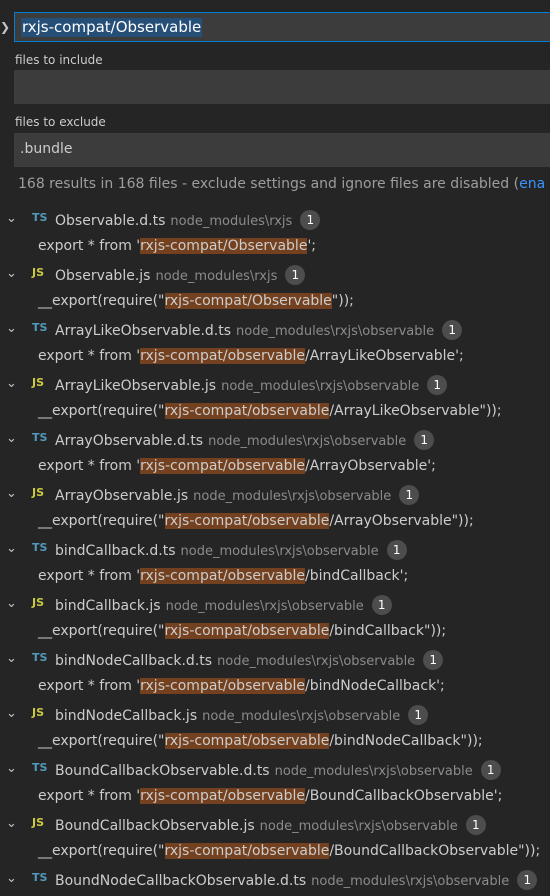  What do you see at coordinates (356, 575) in the screenshot?
I see `match-suffix: /bindCallback';` at bounding box center [356, 575].